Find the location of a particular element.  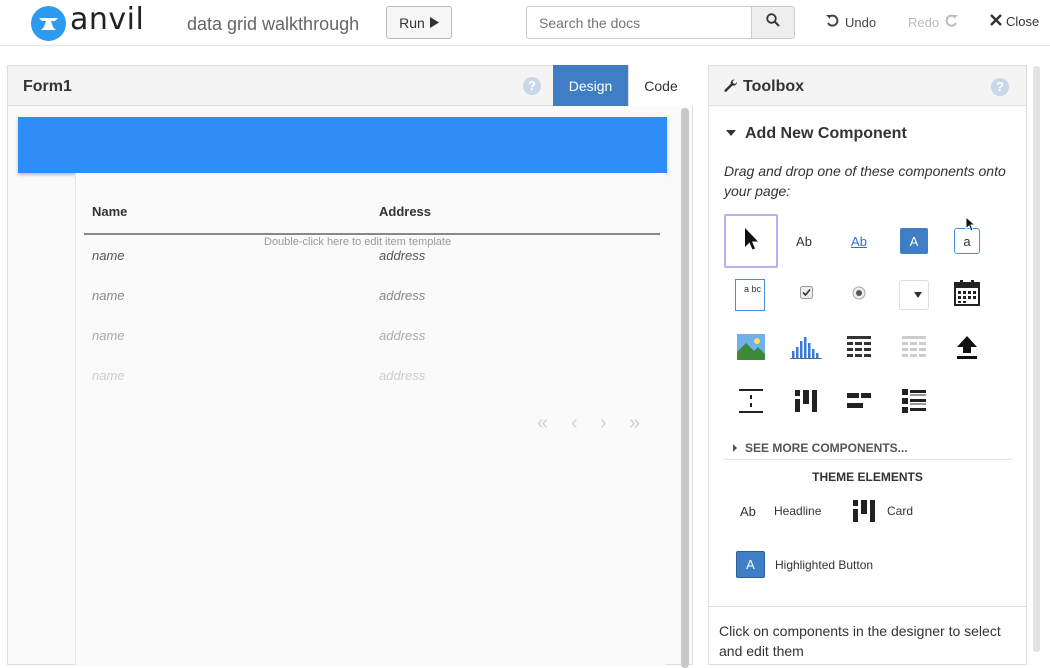

column-header-name: Name is located at coordinates (109, 211).